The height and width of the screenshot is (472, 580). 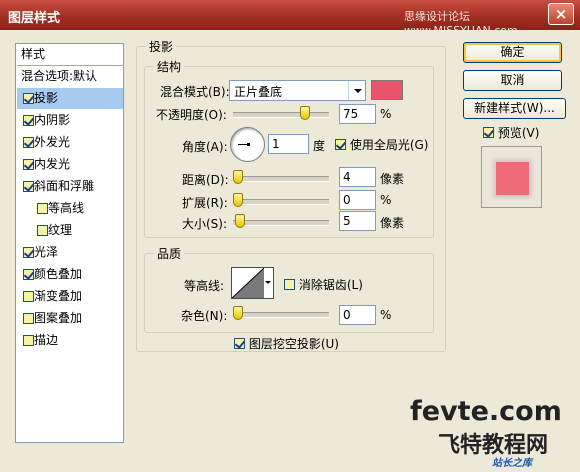 What do you see at coordinates (387, 90) in the screenshot?
I see `shadow-color-swatch` at bounding box center [387, 90].